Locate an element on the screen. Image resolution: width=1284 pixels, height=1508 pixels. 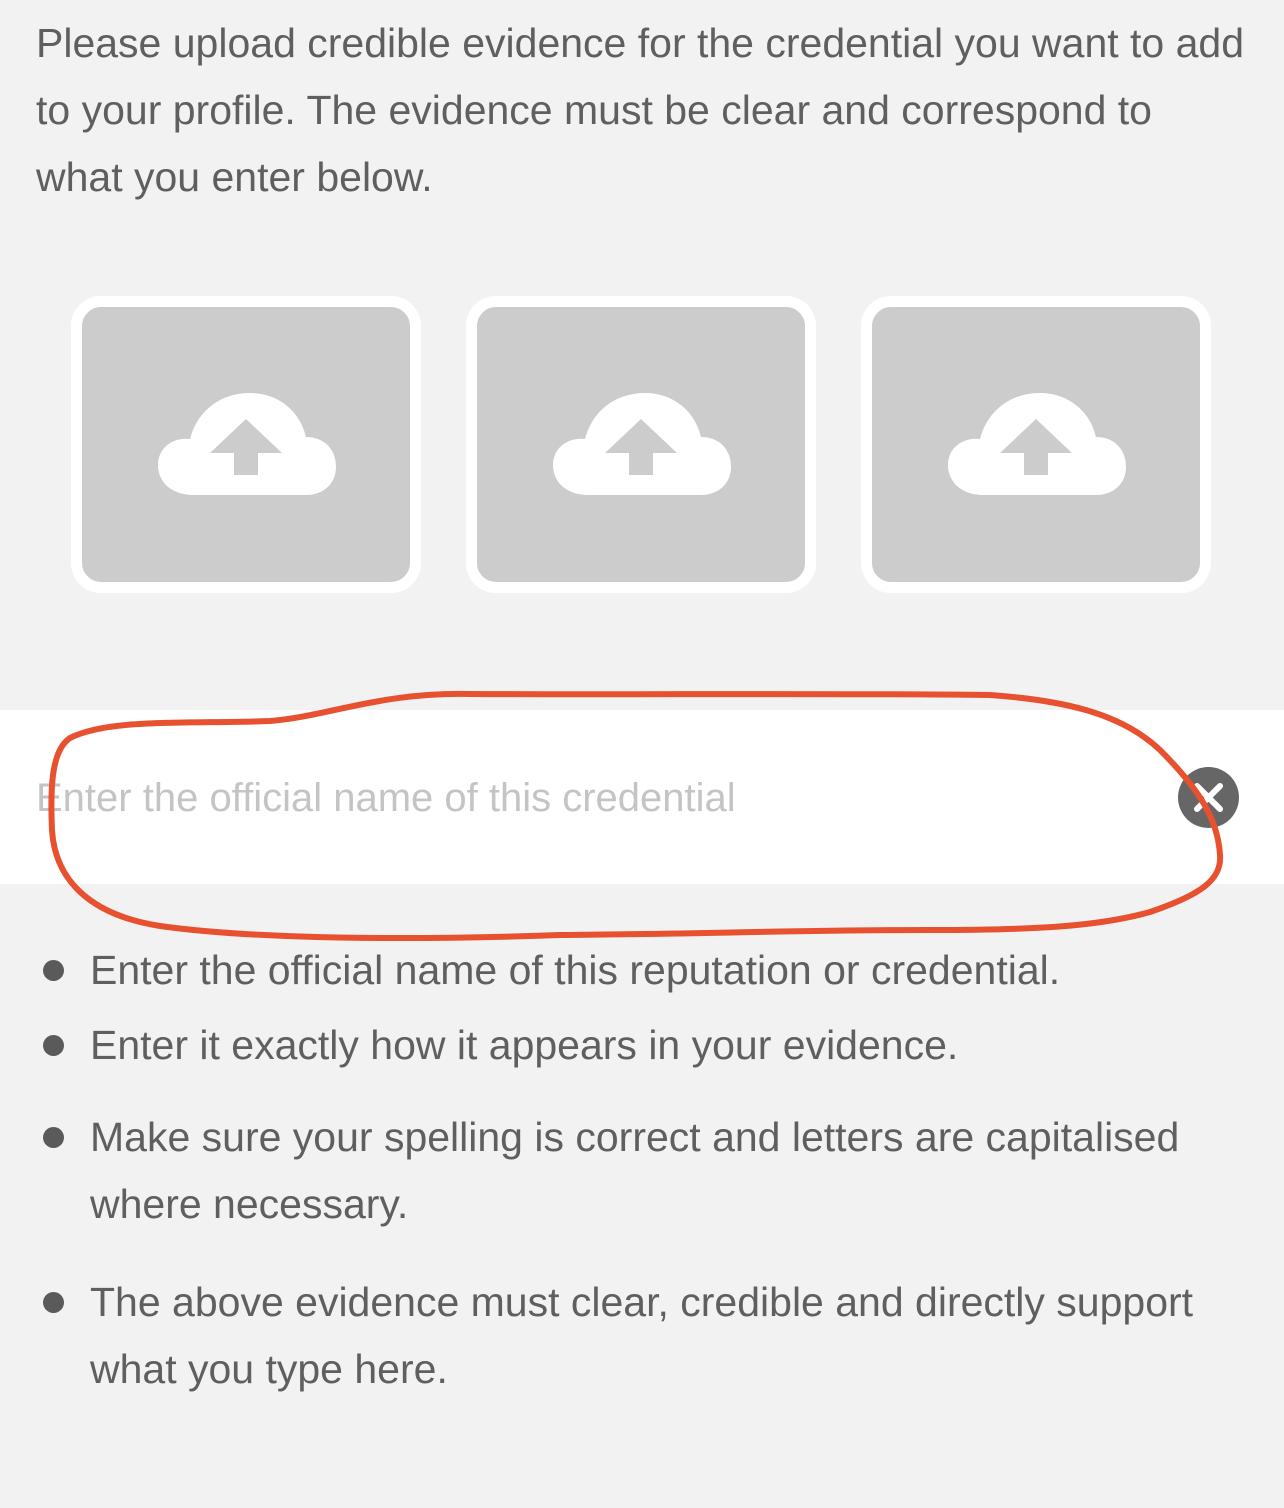
clear-circle-x-icon is located at coordinates (1208, 797).